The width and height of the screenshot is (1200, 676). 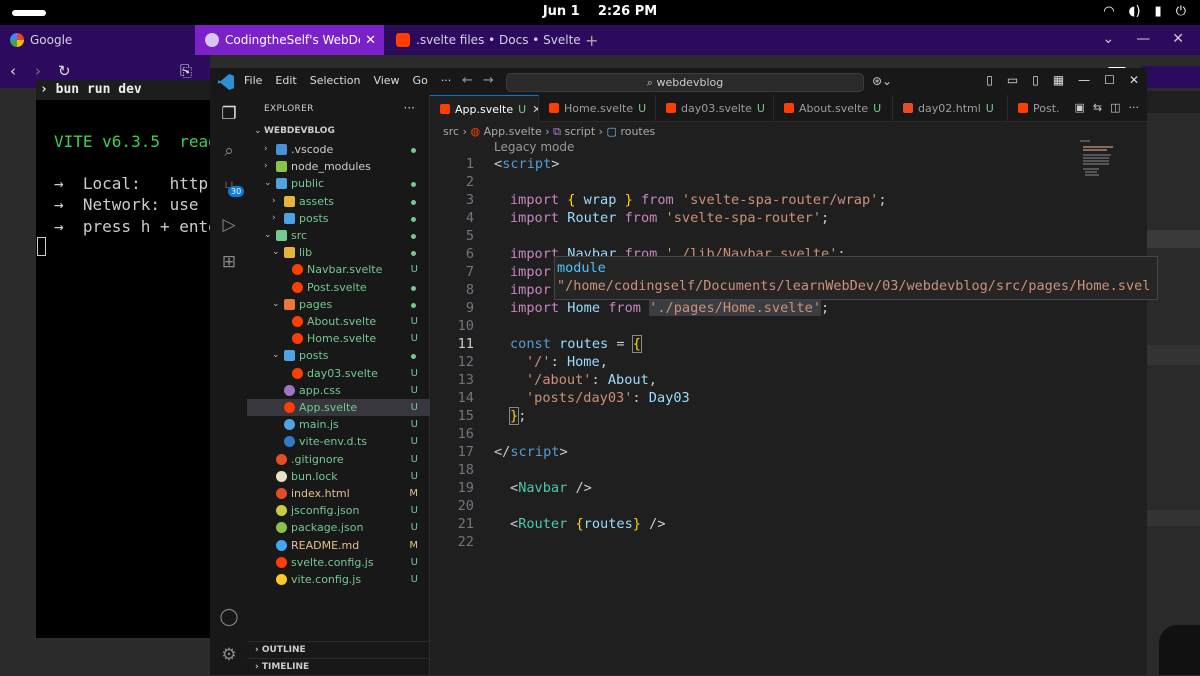 I want to click on nav-forward-icon: →, so click(x=488, y=80).